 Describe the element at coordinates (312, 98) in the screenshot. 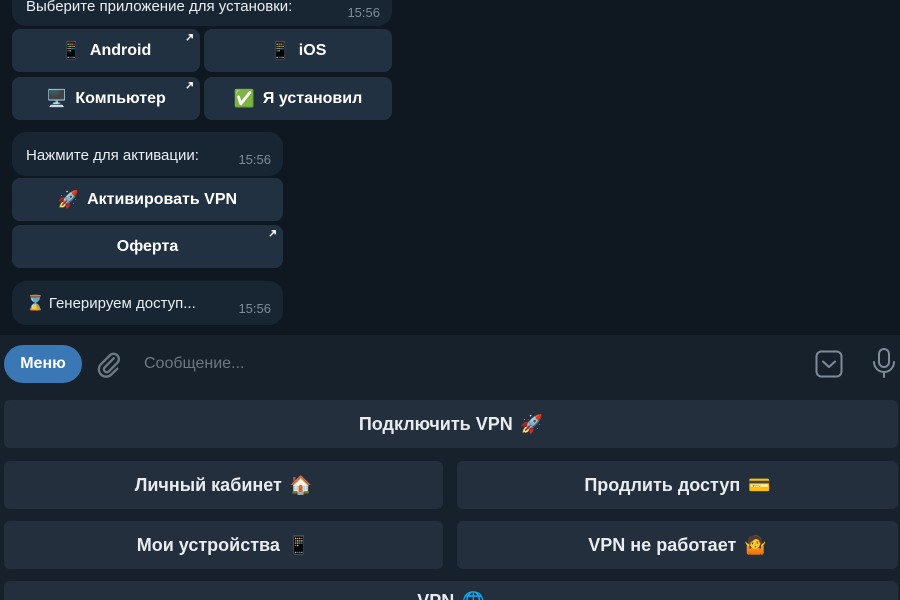

I see `inline-button-label: Я установил` at that location.